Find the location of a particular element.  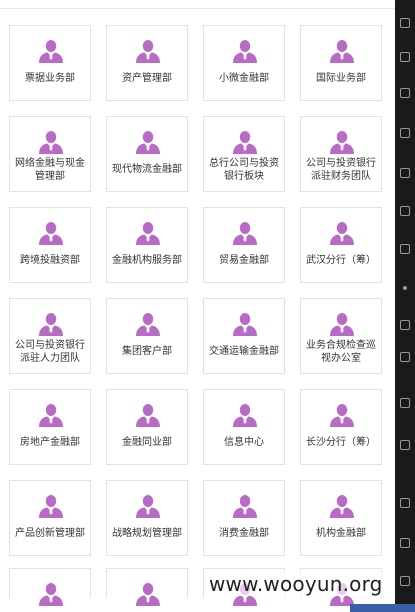

department-card: 房地产金融部 is located at coordinates (50, 427).